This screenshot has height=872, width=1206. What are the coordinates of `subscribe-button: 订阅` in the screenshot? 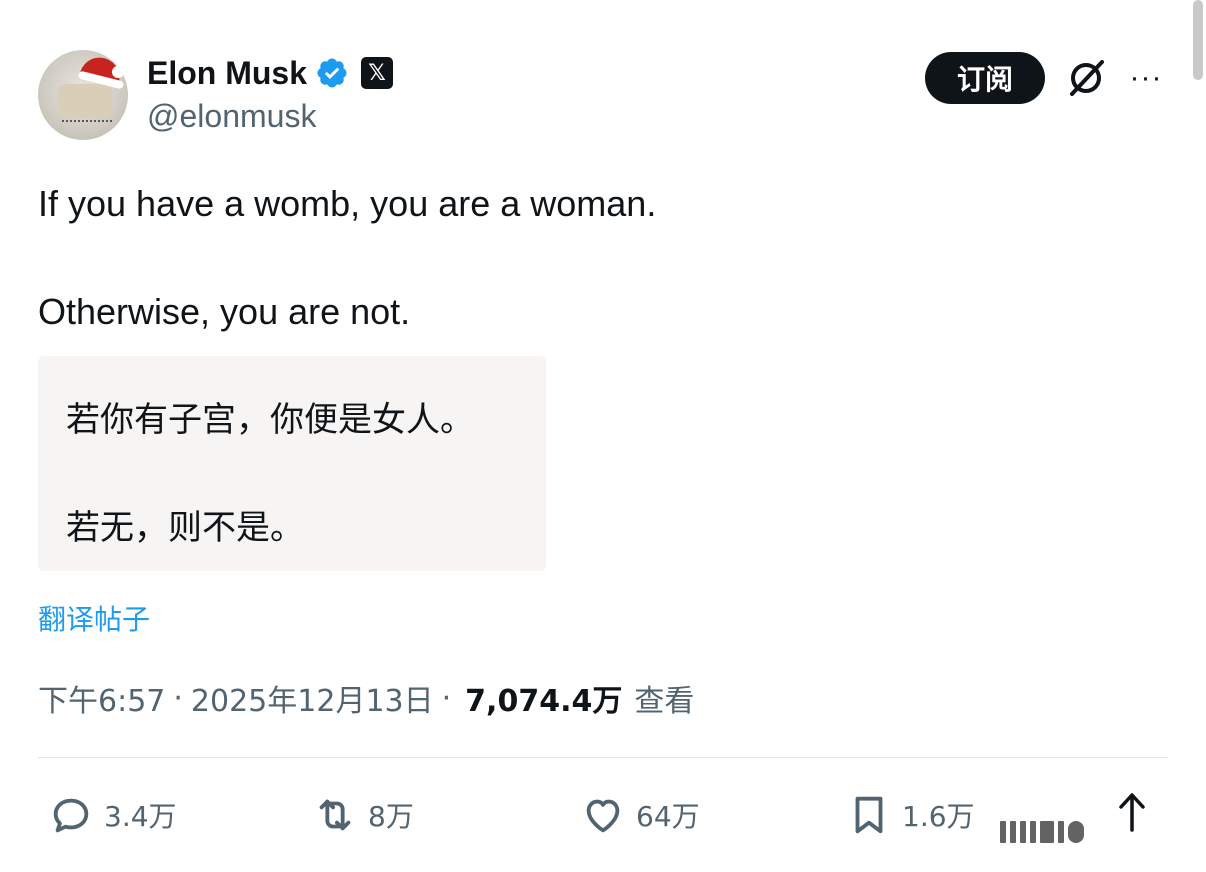 It's located at (985, 78).